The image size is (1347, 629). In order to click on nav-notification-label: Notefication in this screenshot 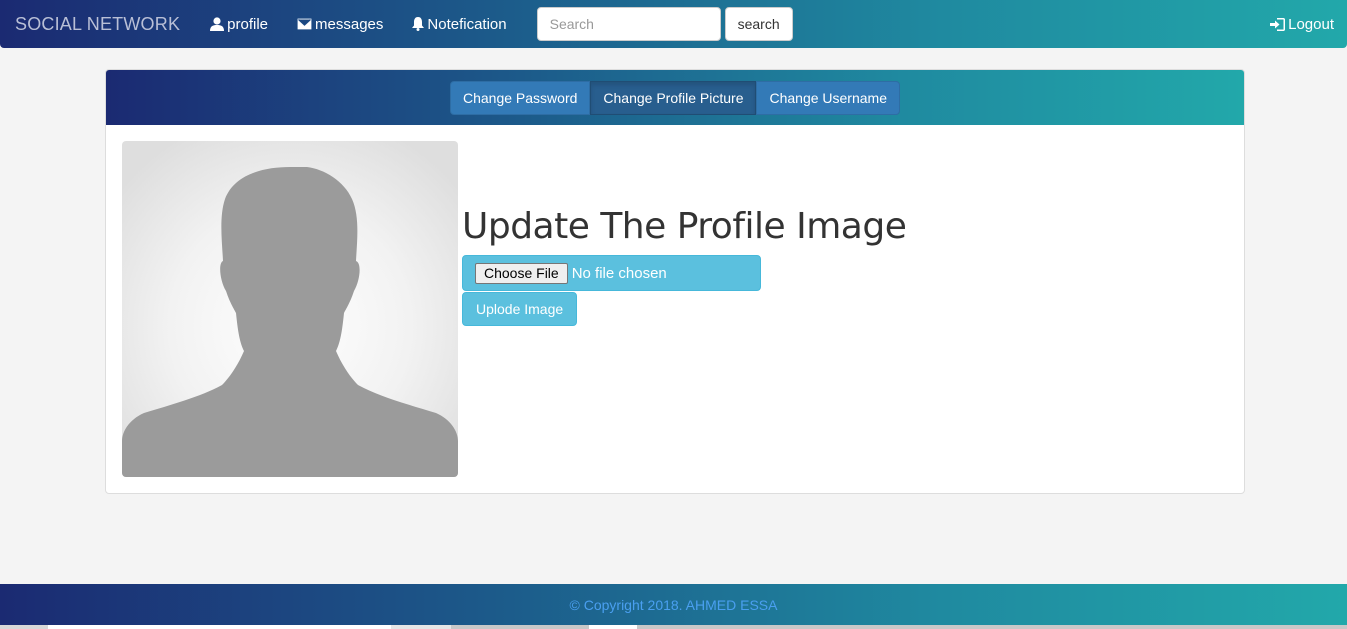, I will do `click(467, 24)`.